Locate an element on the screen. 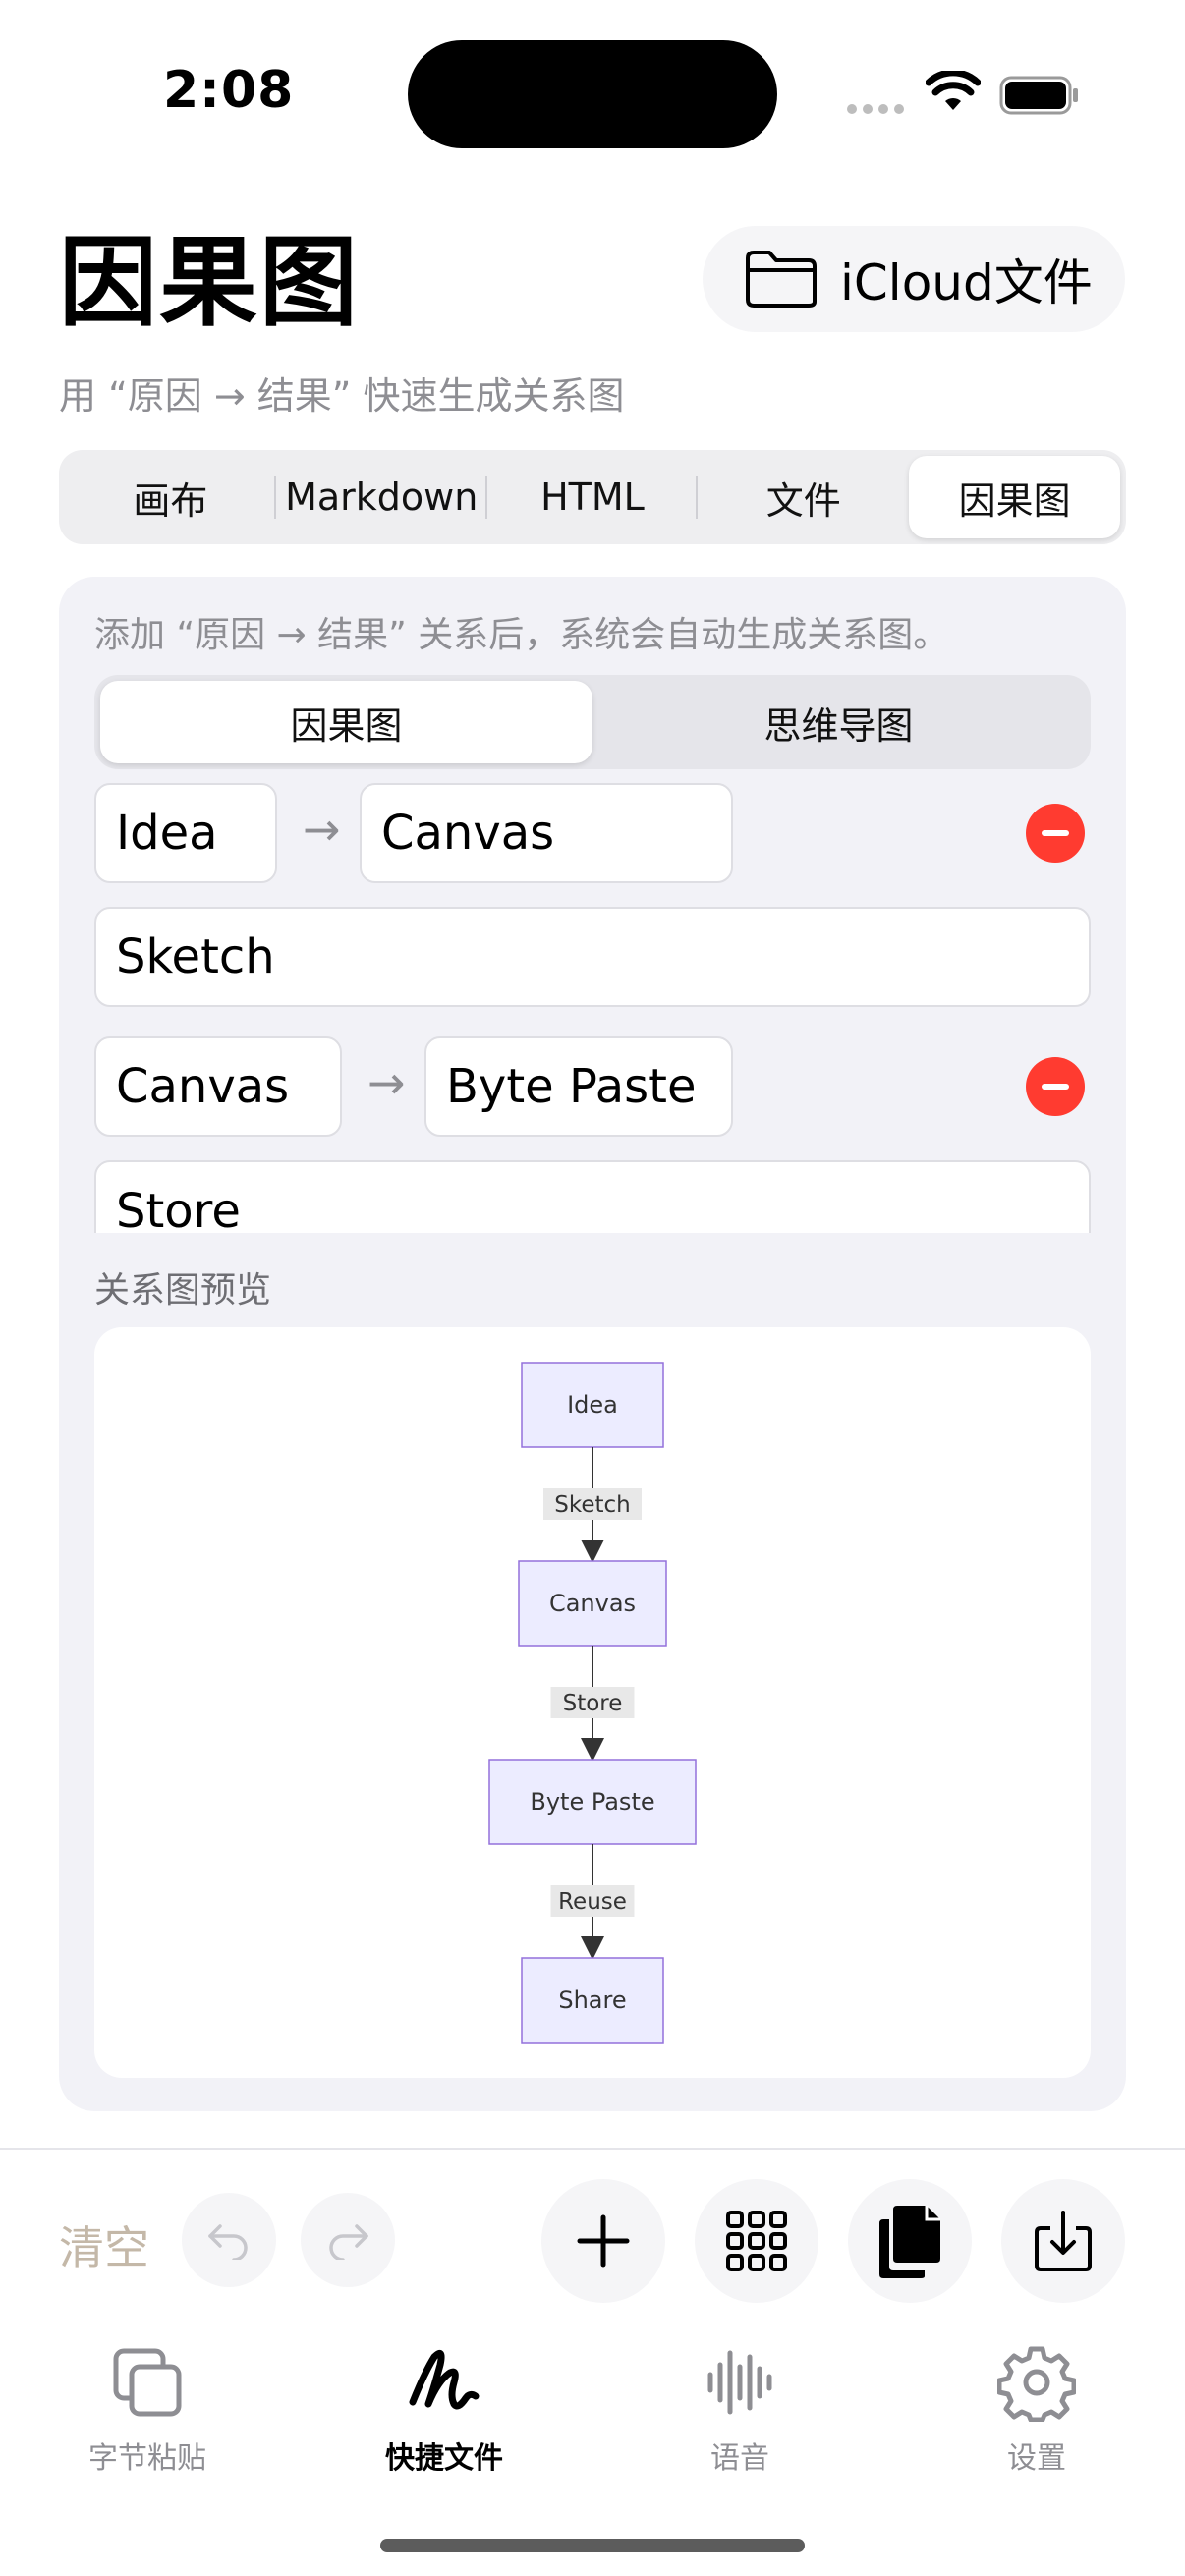  redo-icon is located at coordinates (349, 2242).